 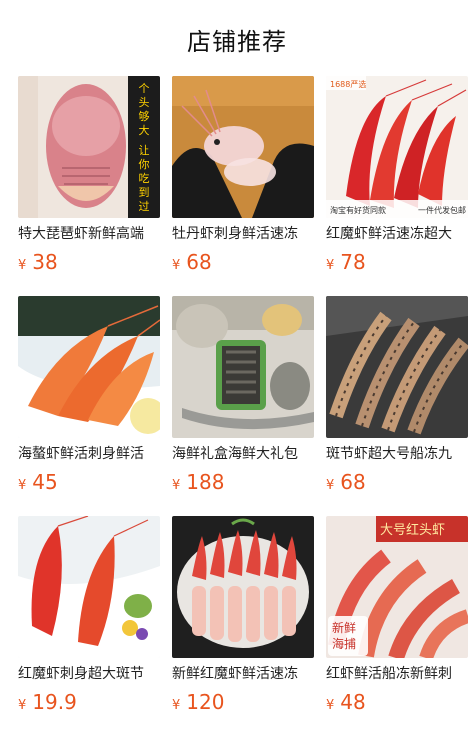 What do you see at coordinates (89, 234) in the screenshot?
I see `product-name: 特大琵琶虾新鲜高端` at bounding box center [89, 234].